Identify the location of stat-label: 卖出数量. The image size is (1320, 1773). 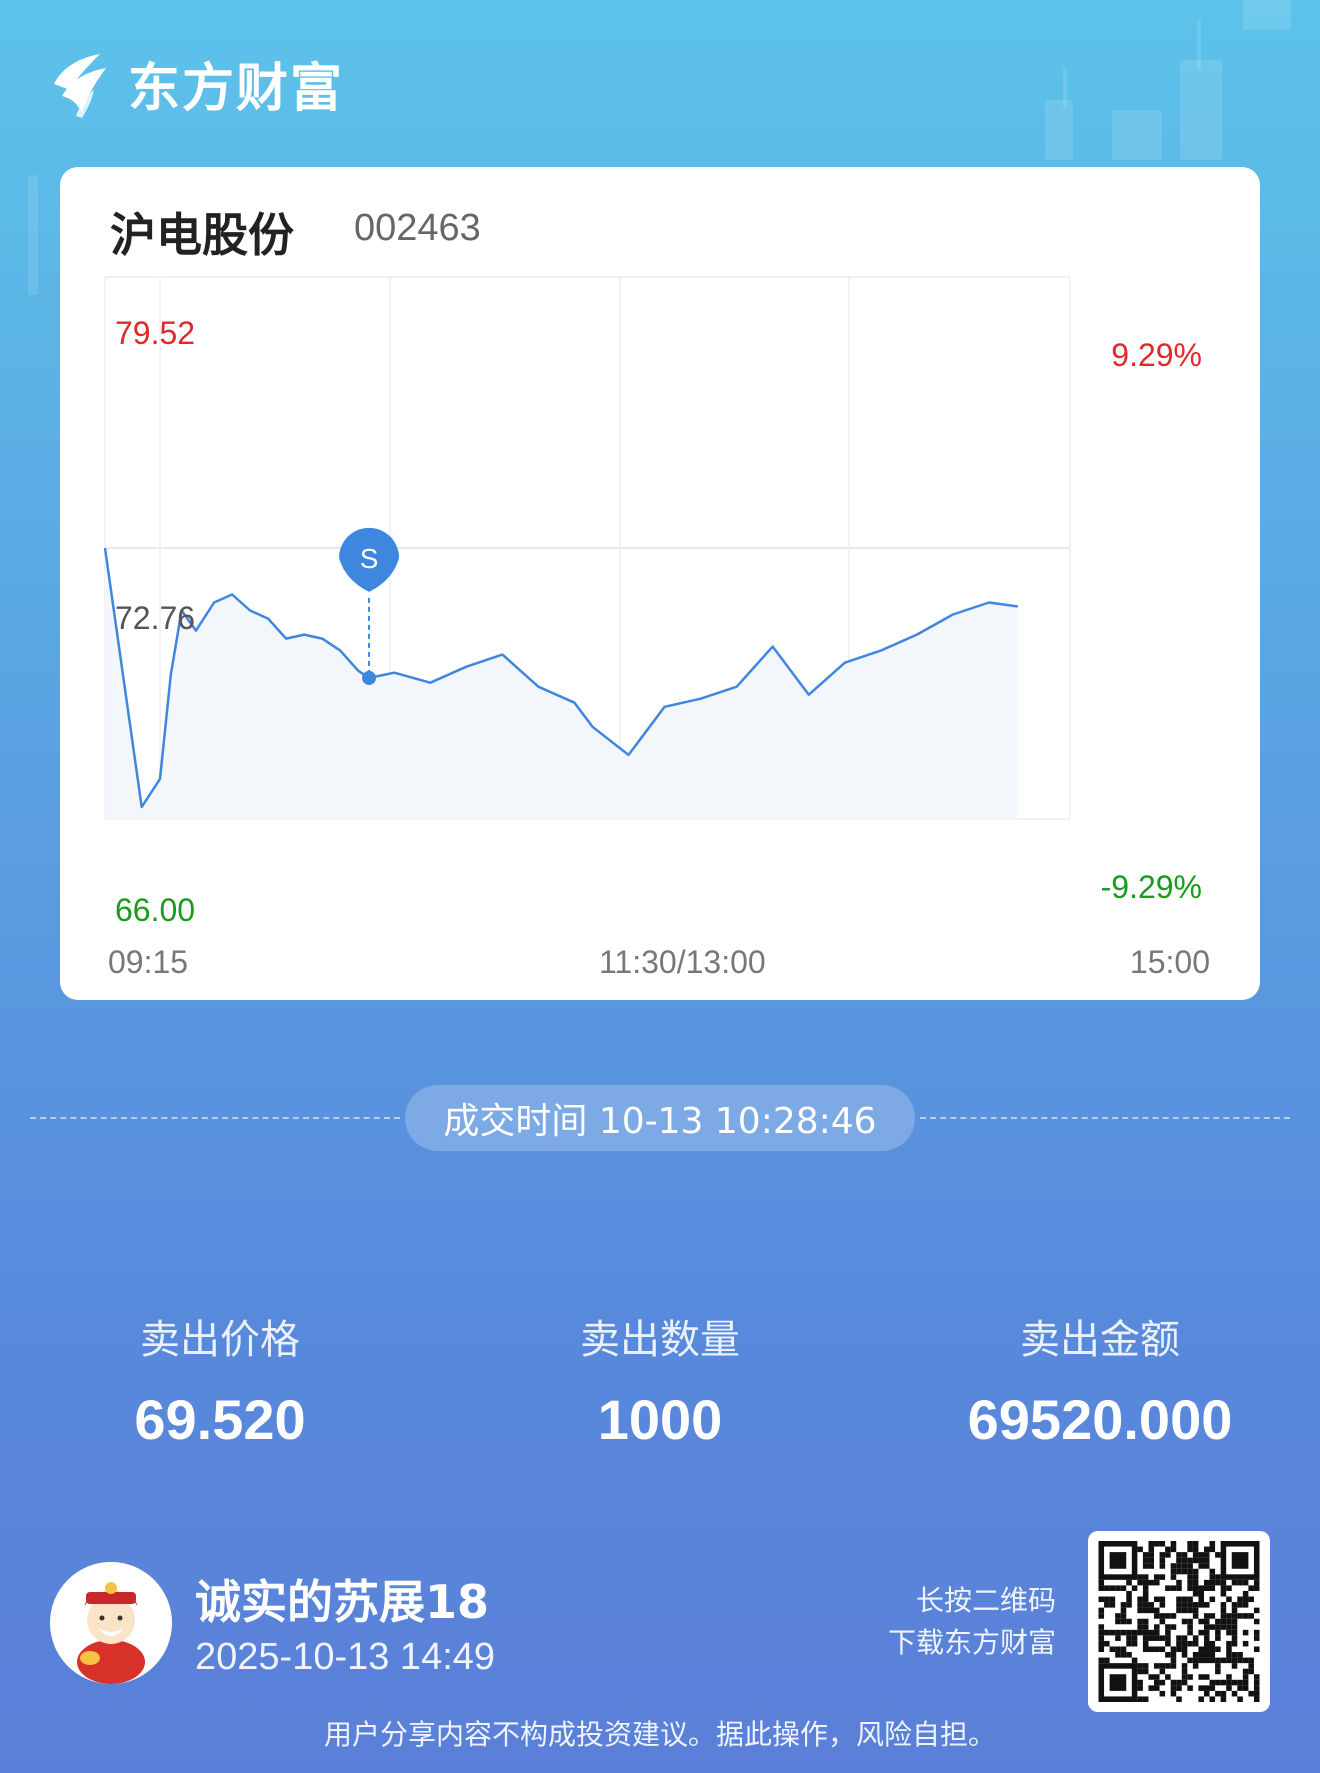
(660, 1340).